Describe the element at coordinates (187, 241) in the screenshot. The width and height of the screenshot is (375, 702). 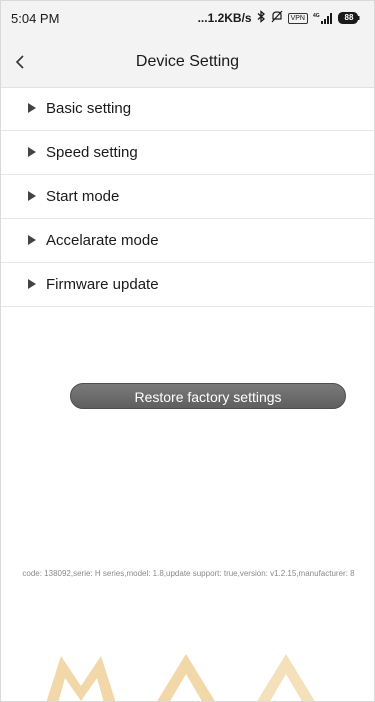
I see `menu-item-accelarate-mode: Accelarate mode` at that location.